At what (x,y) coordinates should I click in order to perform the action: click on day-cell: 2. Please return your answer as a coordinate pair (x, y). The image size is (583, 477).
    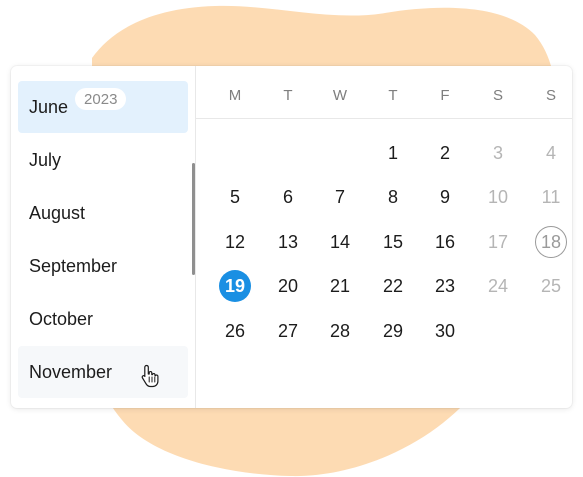
    Looking at the image, I should click on (445, 153).